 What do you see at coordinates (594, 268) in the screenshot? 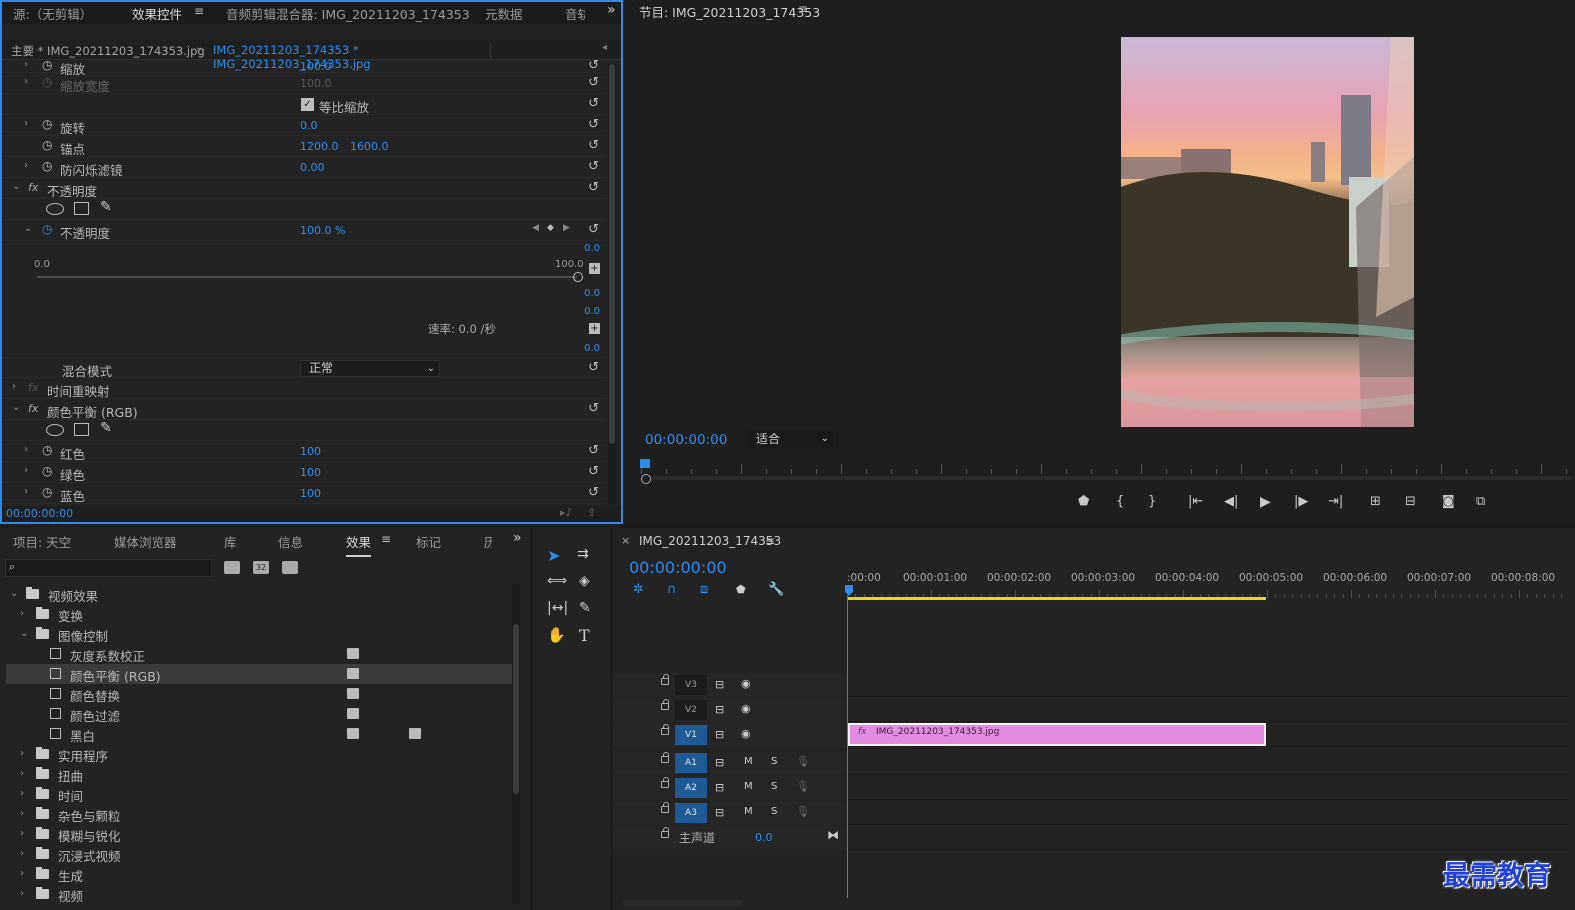
I see `expand-graph-icon: +` at bounding box center [594, 268].